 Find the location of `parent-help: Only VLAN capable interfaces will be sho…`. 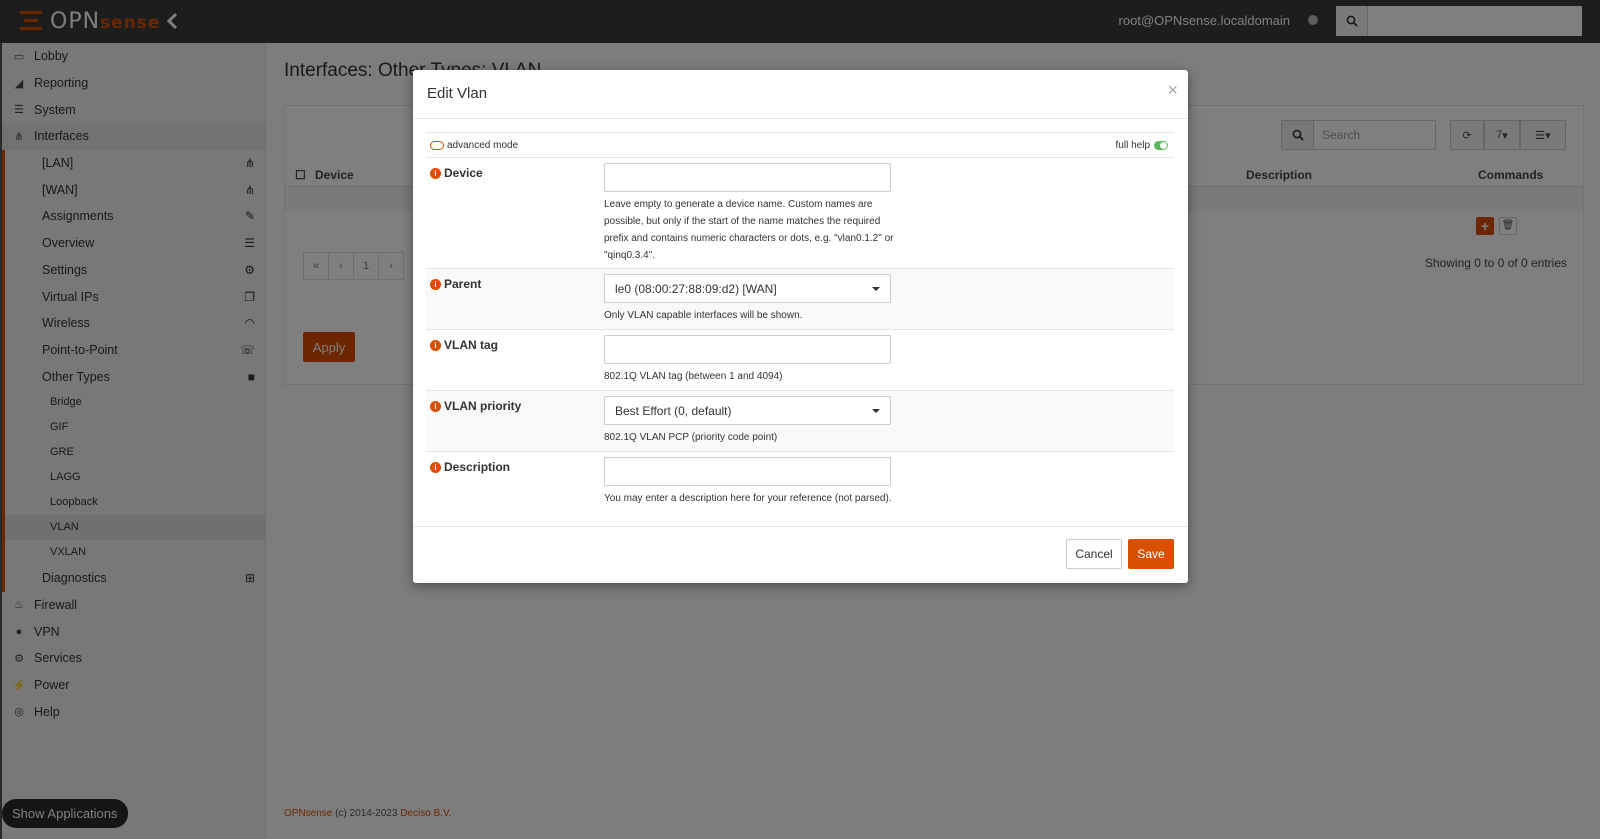

parent-help: Only VLAN capable interfaces will be sho… is located at coordinates (703, 315).